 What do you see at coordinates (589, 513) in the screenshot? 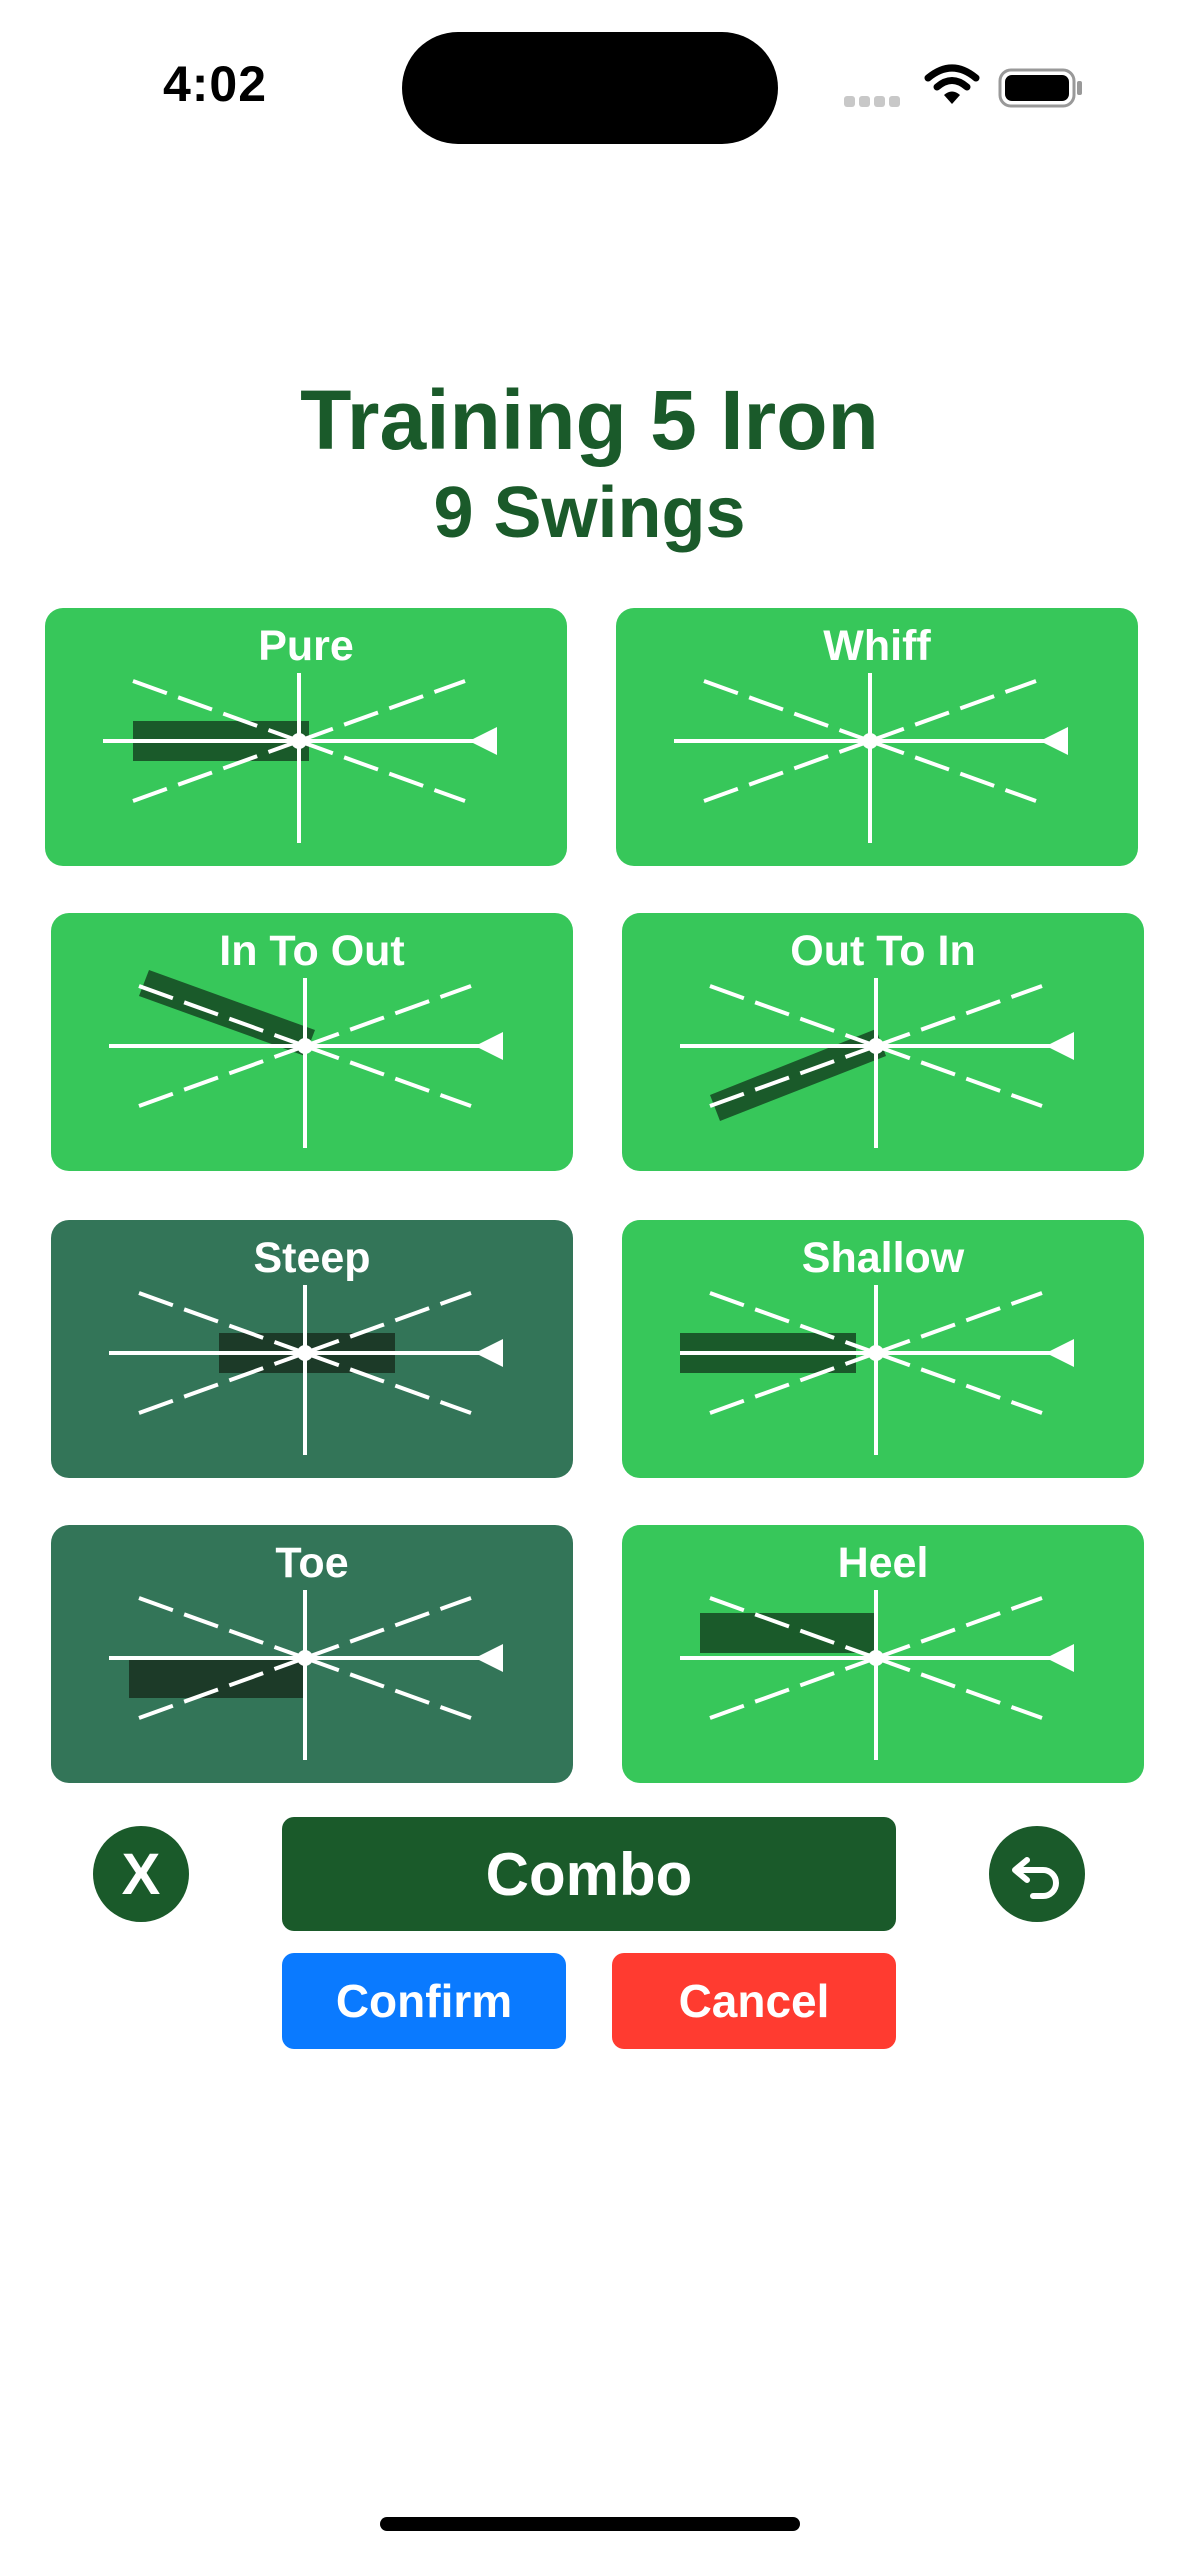
I see `swing-count: 9 Swings` at bounding box center [589, 513].